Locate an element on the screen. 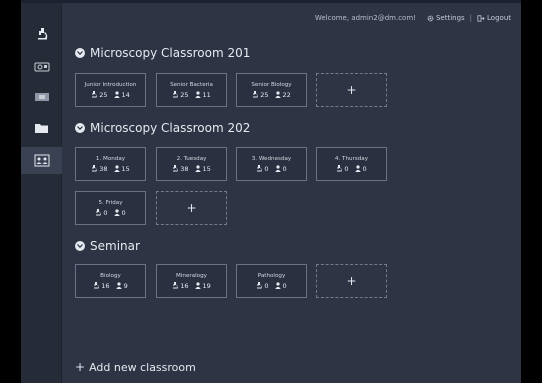 This screenshot has height=383, width=542. camera-icon is located at coordinates (41, 66).